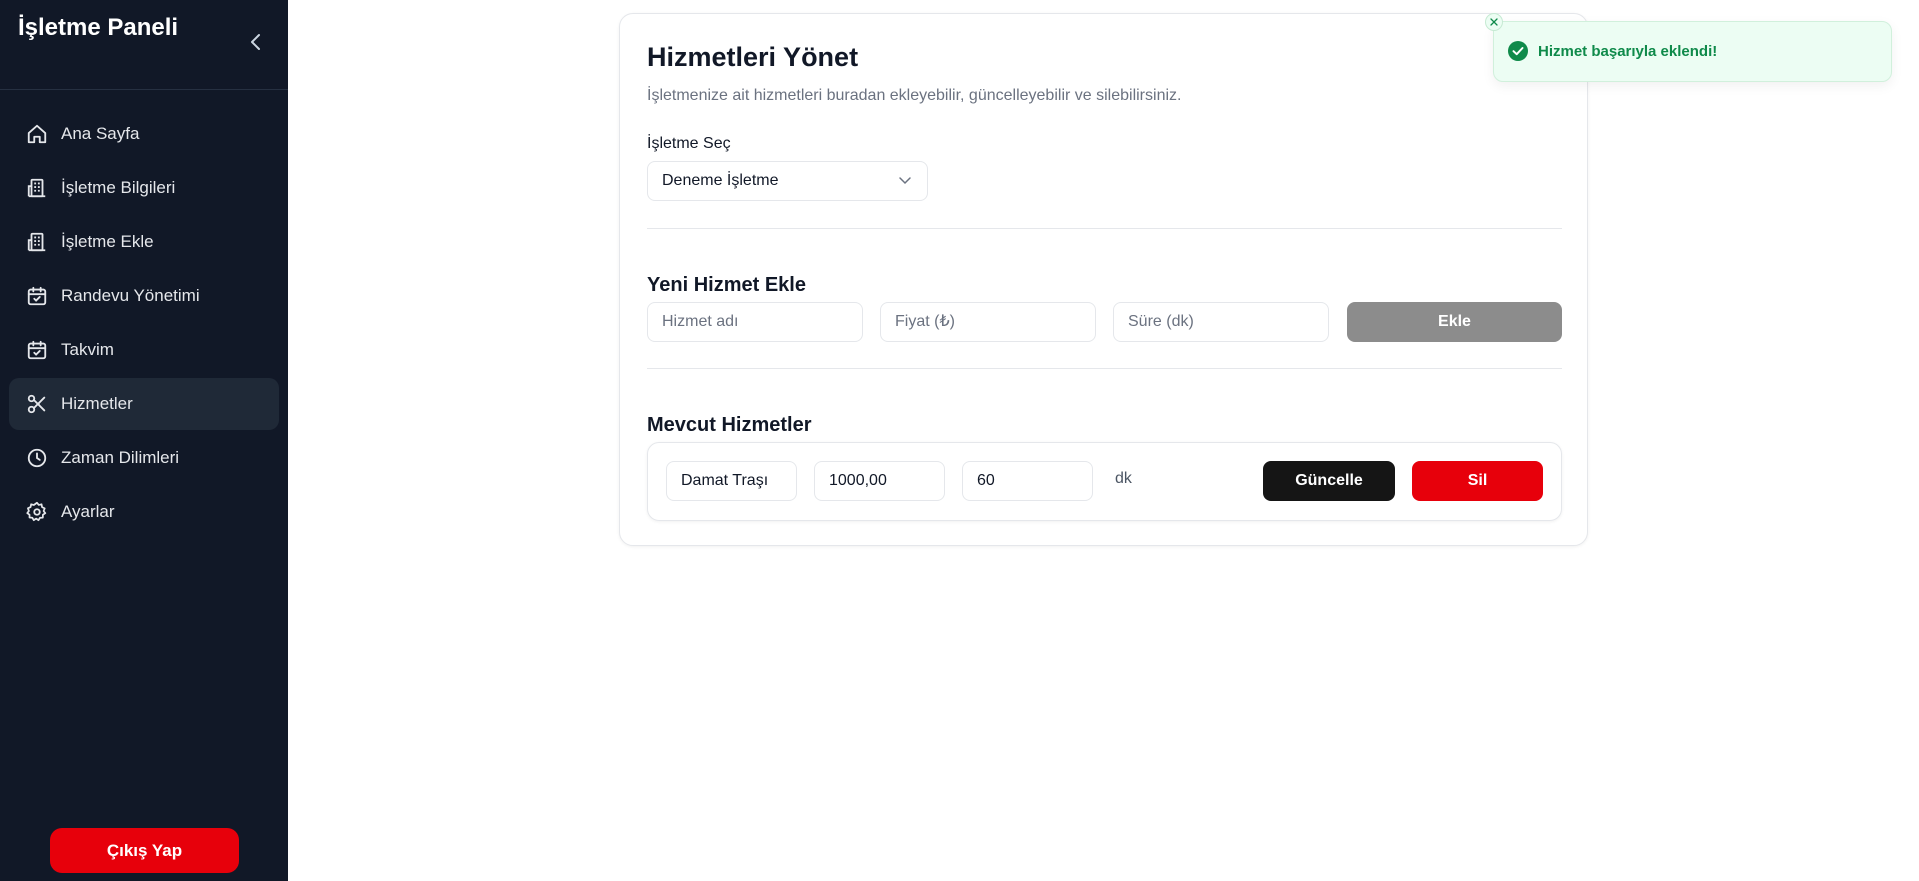 Image resolution: width=1919 pixels, height=881 pixels. What do you see at coordinates (118, 187) in the screenshot?
I see `sidebar-item-label: İşletme Bilgileri` at bounding box center [118, 187].